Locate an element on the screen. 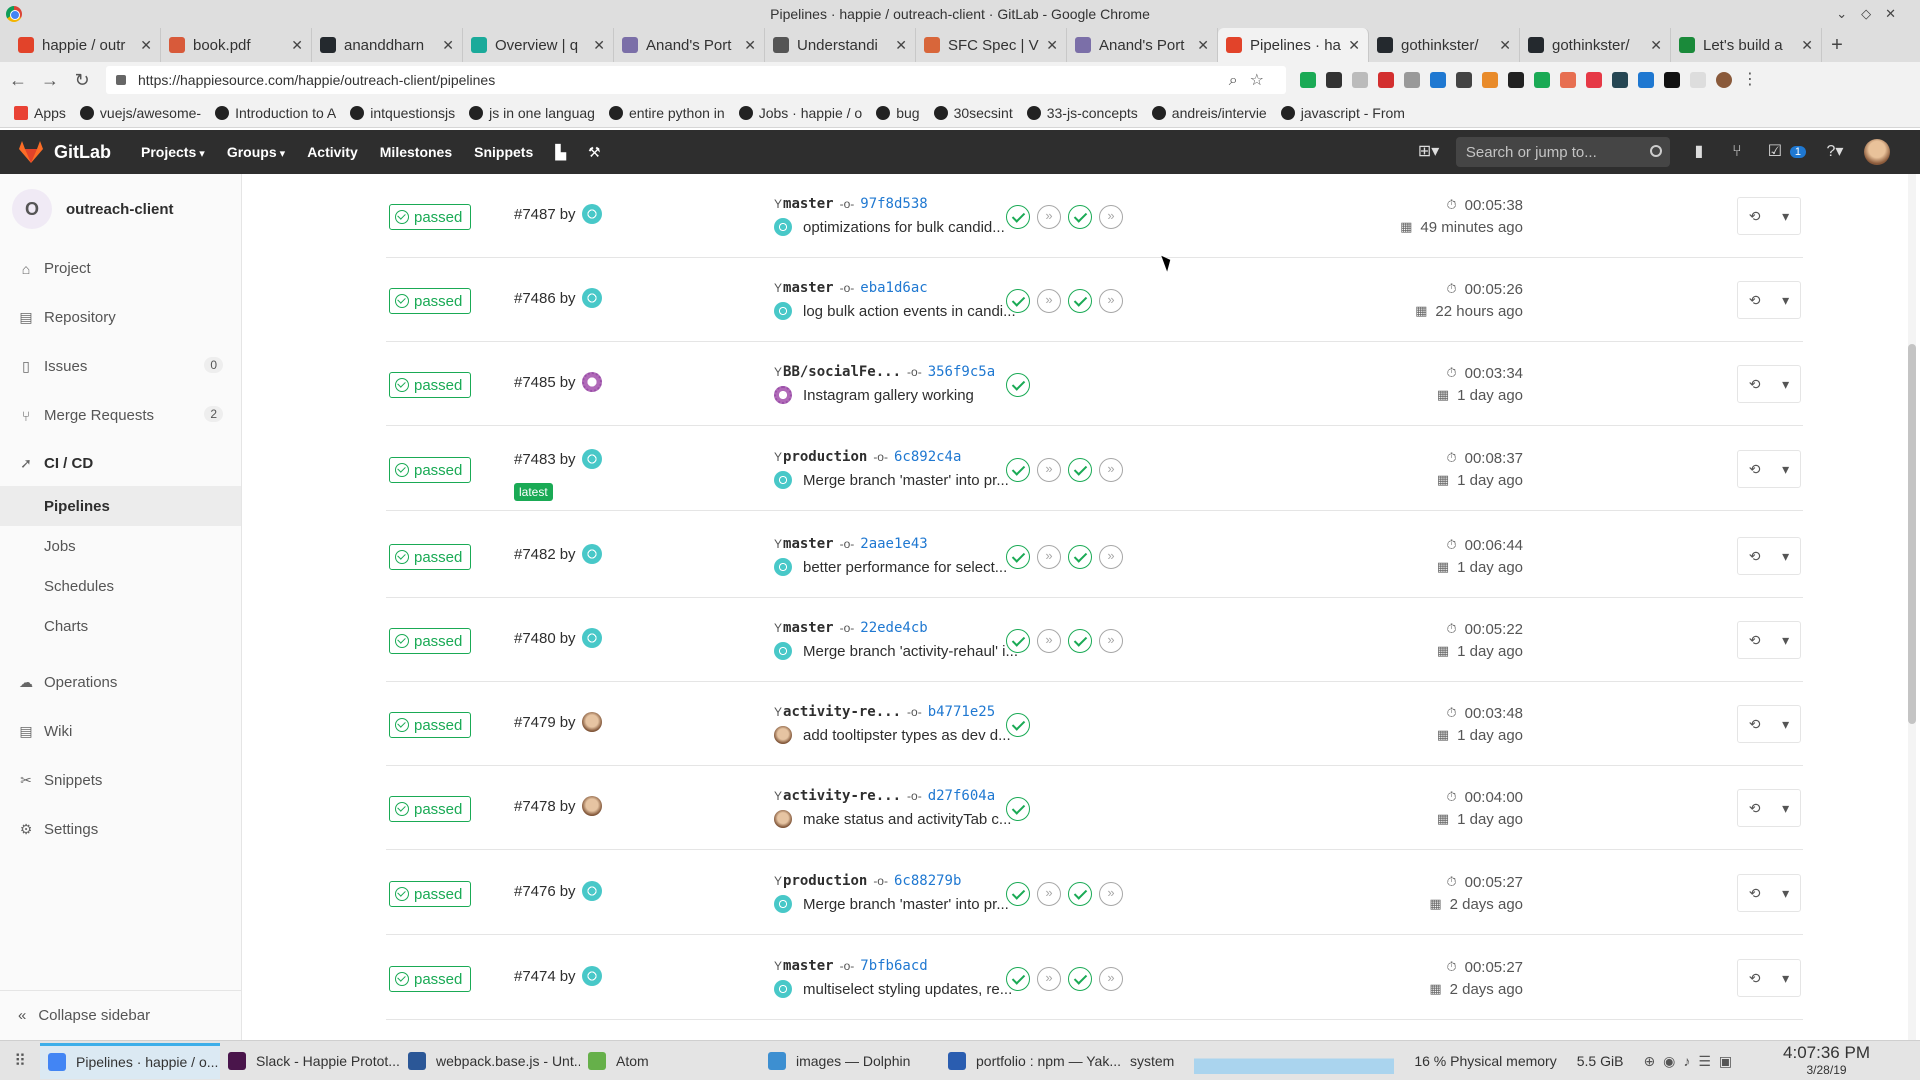 The image size is (1920, 1080). close-extension-icon is located at coordinates (1386, 80).